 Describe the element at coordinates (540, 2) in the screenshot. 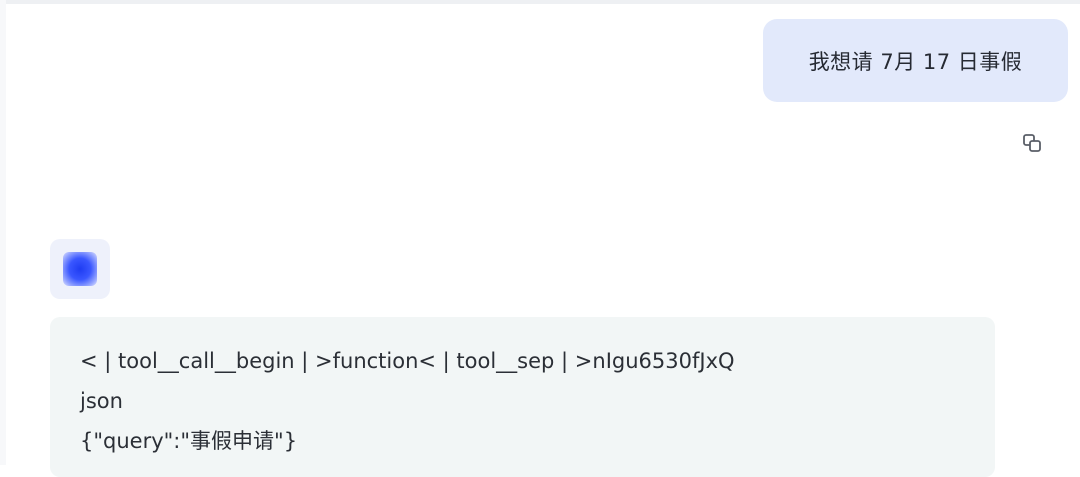

I see `top-divider` at that location.